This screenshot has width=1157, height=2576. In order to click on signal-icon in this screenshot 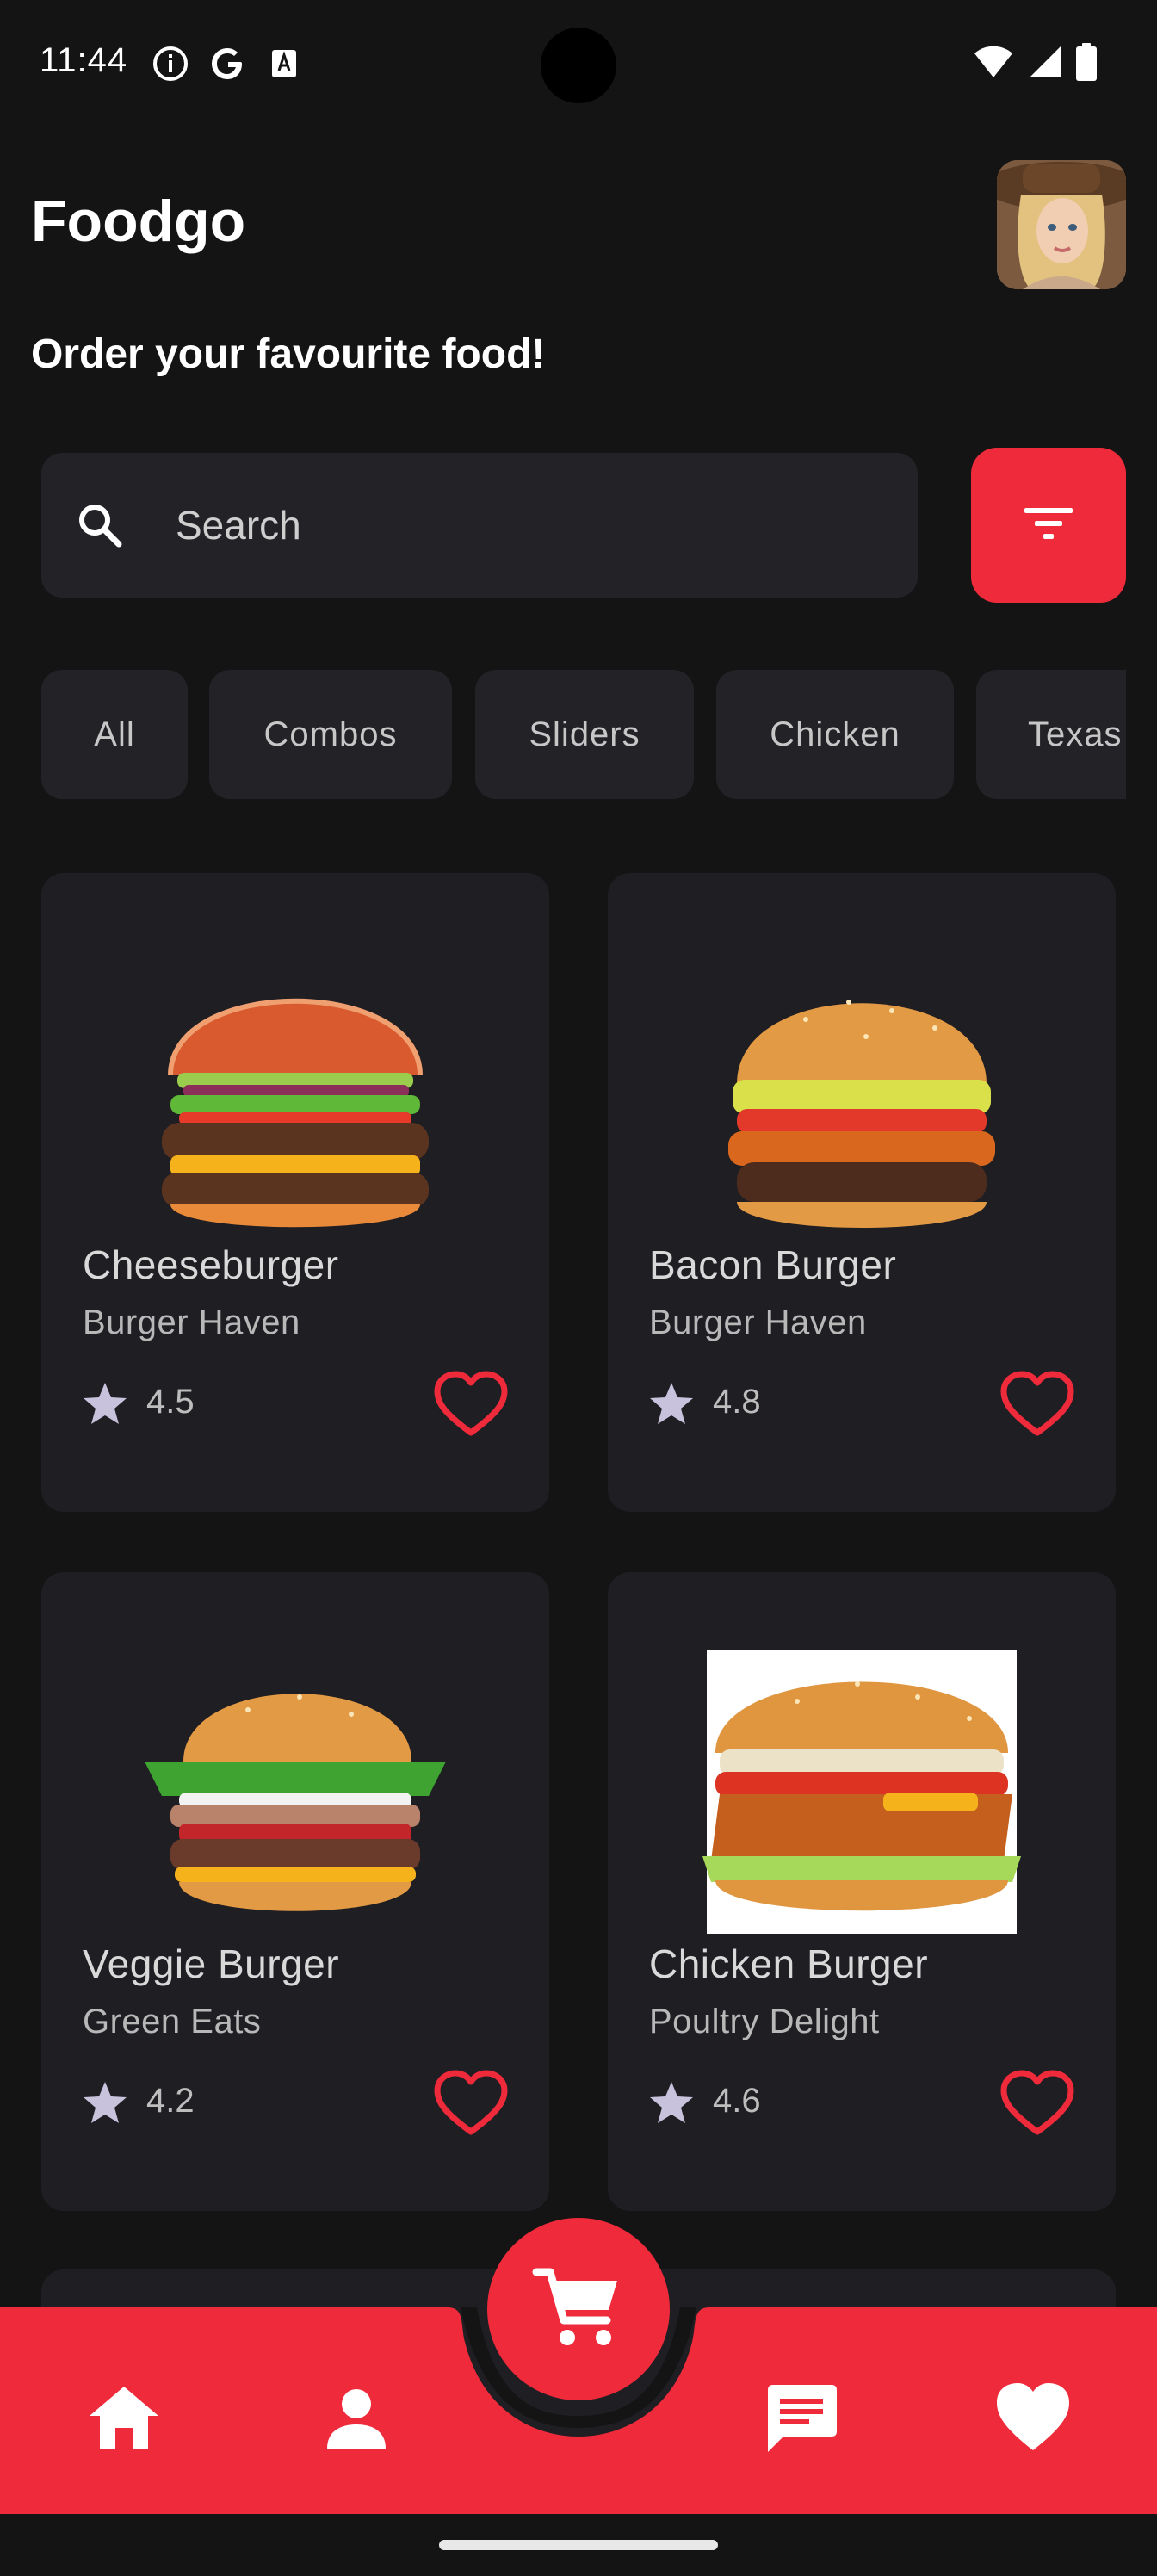, I will do `click(1045, 64)`.